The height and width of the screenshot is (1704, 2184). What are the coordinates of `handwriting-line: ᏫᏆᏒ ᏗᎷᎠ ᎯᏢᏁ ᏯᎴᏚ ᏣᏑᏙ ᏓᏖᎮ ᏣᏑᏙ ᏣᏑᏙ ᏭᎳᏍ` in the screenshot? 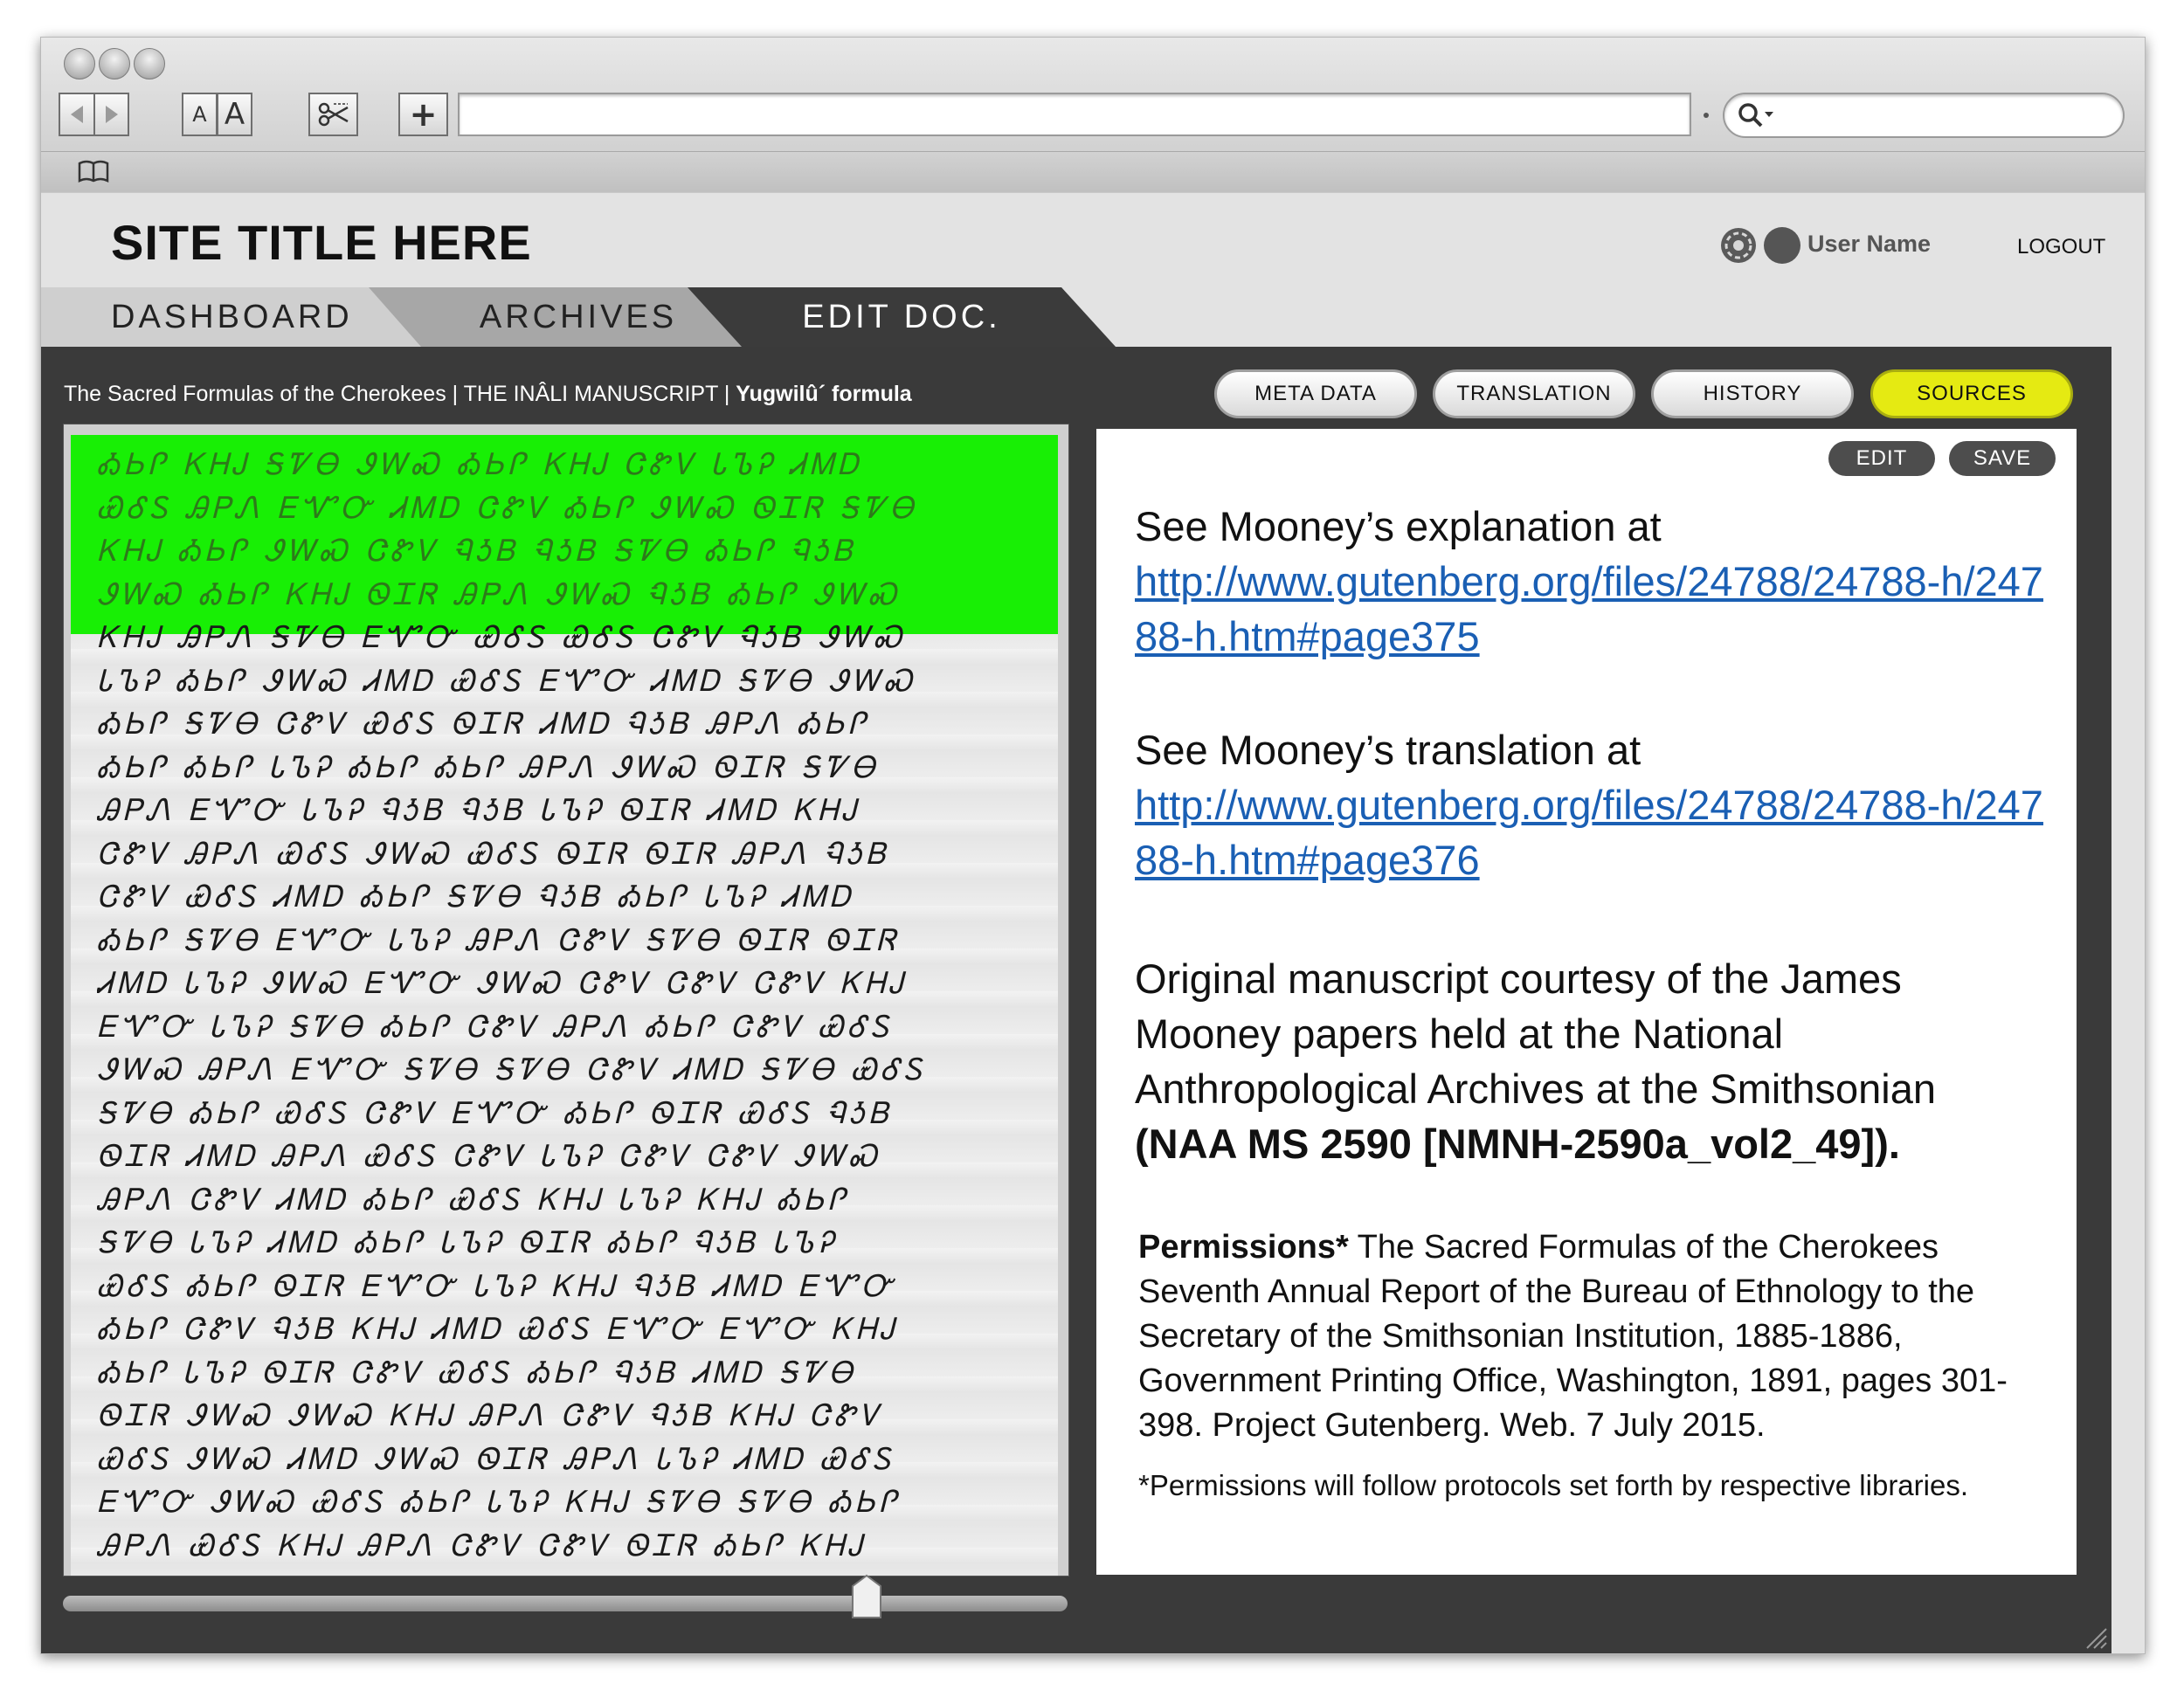 It's located at (489, 1156).